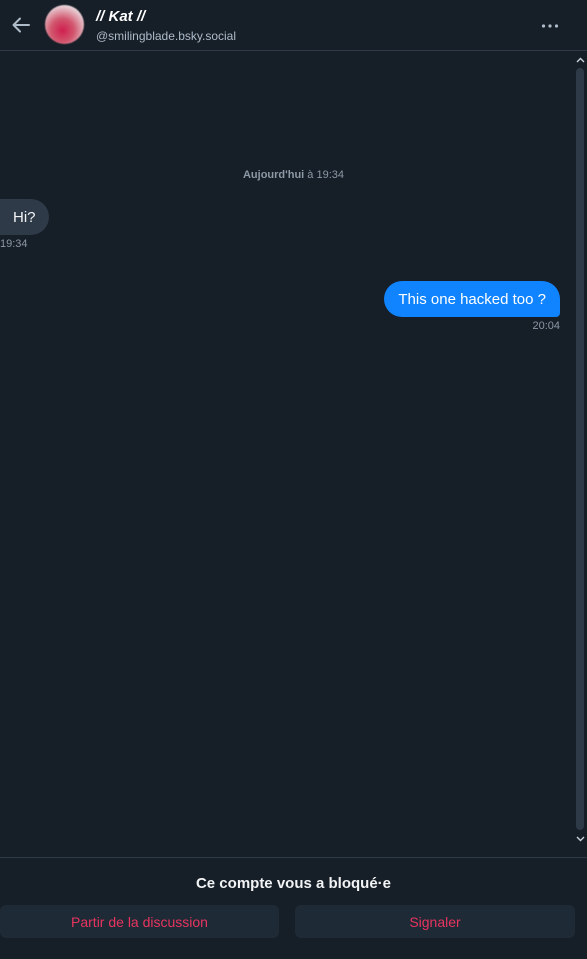  Describe the element at coordinates (293, 883) in the screenshot. I see `blocked-notice: Ce compte vous a bloqué·e` at that location.